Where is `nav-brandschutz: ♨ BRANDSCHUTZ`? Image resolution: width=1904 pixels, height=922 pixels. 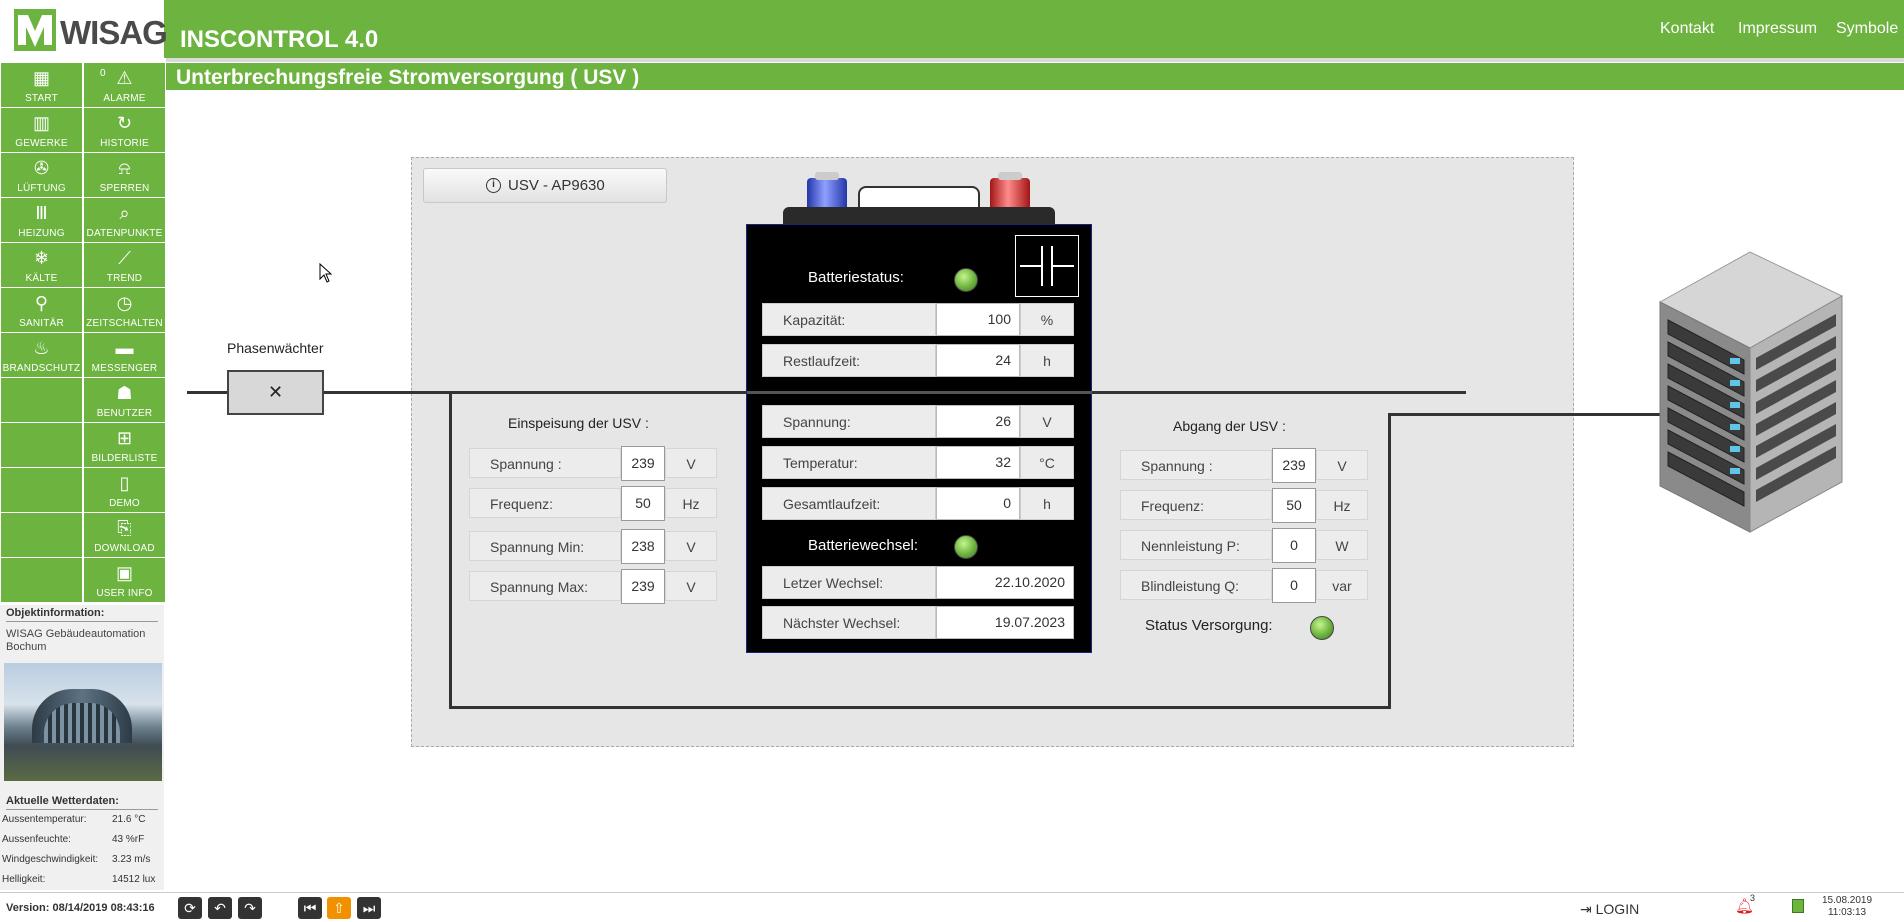
nav-brandschutz: ♨ BRANDSCHUTZ is located at coordinates (41, 355).